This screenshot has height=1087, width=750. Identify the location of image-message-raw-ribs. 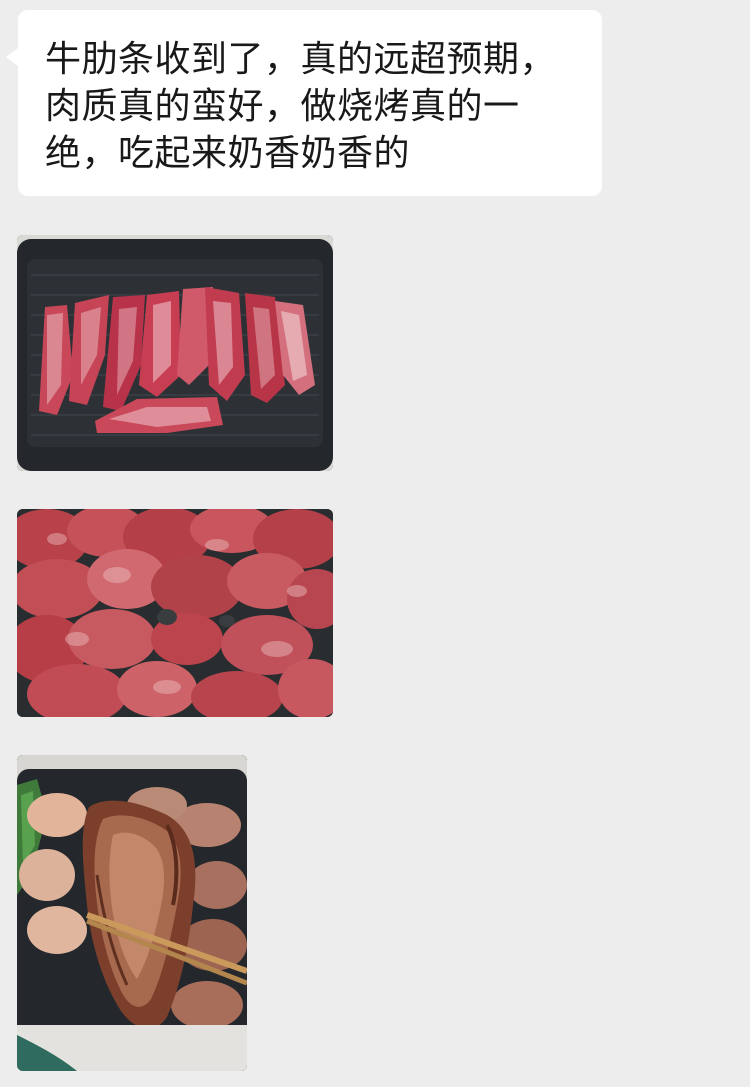
(175, 353).